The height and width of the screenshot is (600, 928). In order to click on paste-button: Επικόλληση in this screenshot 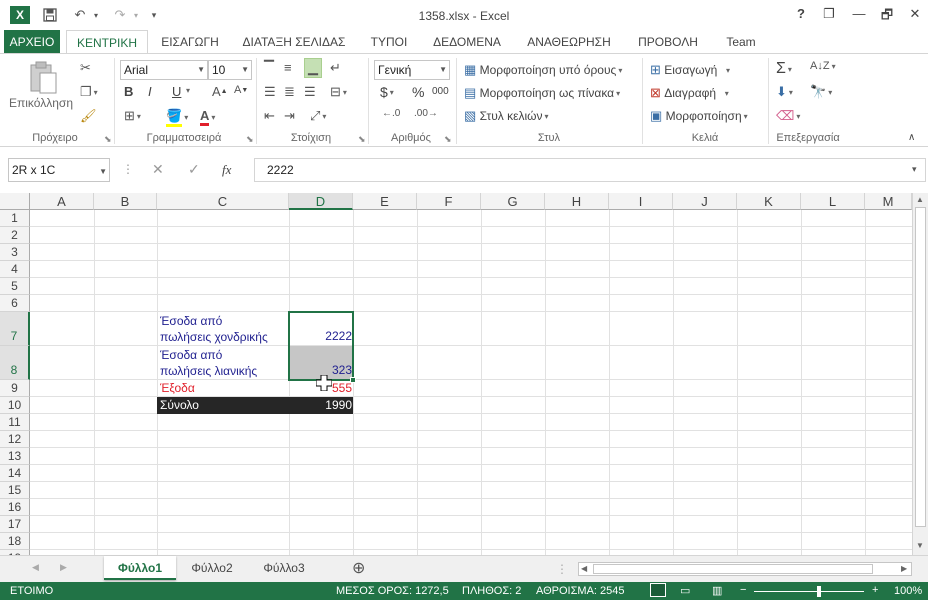, I will do `click(41, 103)`.